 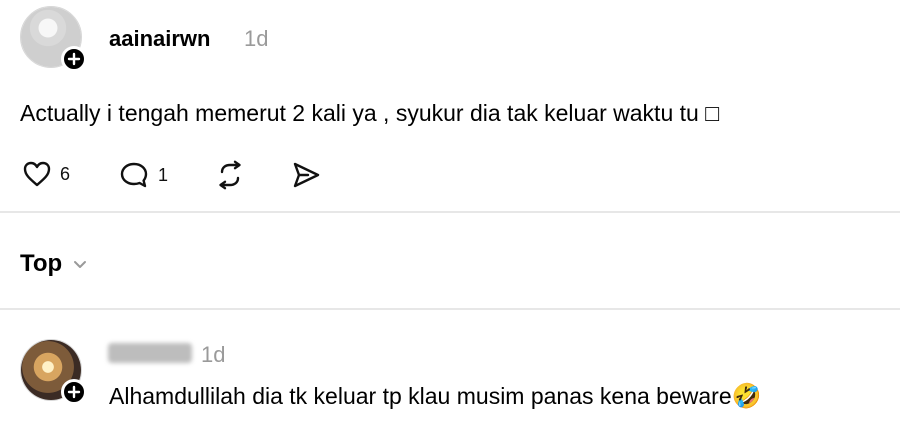 What do you see at coordinates (134, 175) in the screenshot?
I see `comment-icon` at bounding box center [134, 175].